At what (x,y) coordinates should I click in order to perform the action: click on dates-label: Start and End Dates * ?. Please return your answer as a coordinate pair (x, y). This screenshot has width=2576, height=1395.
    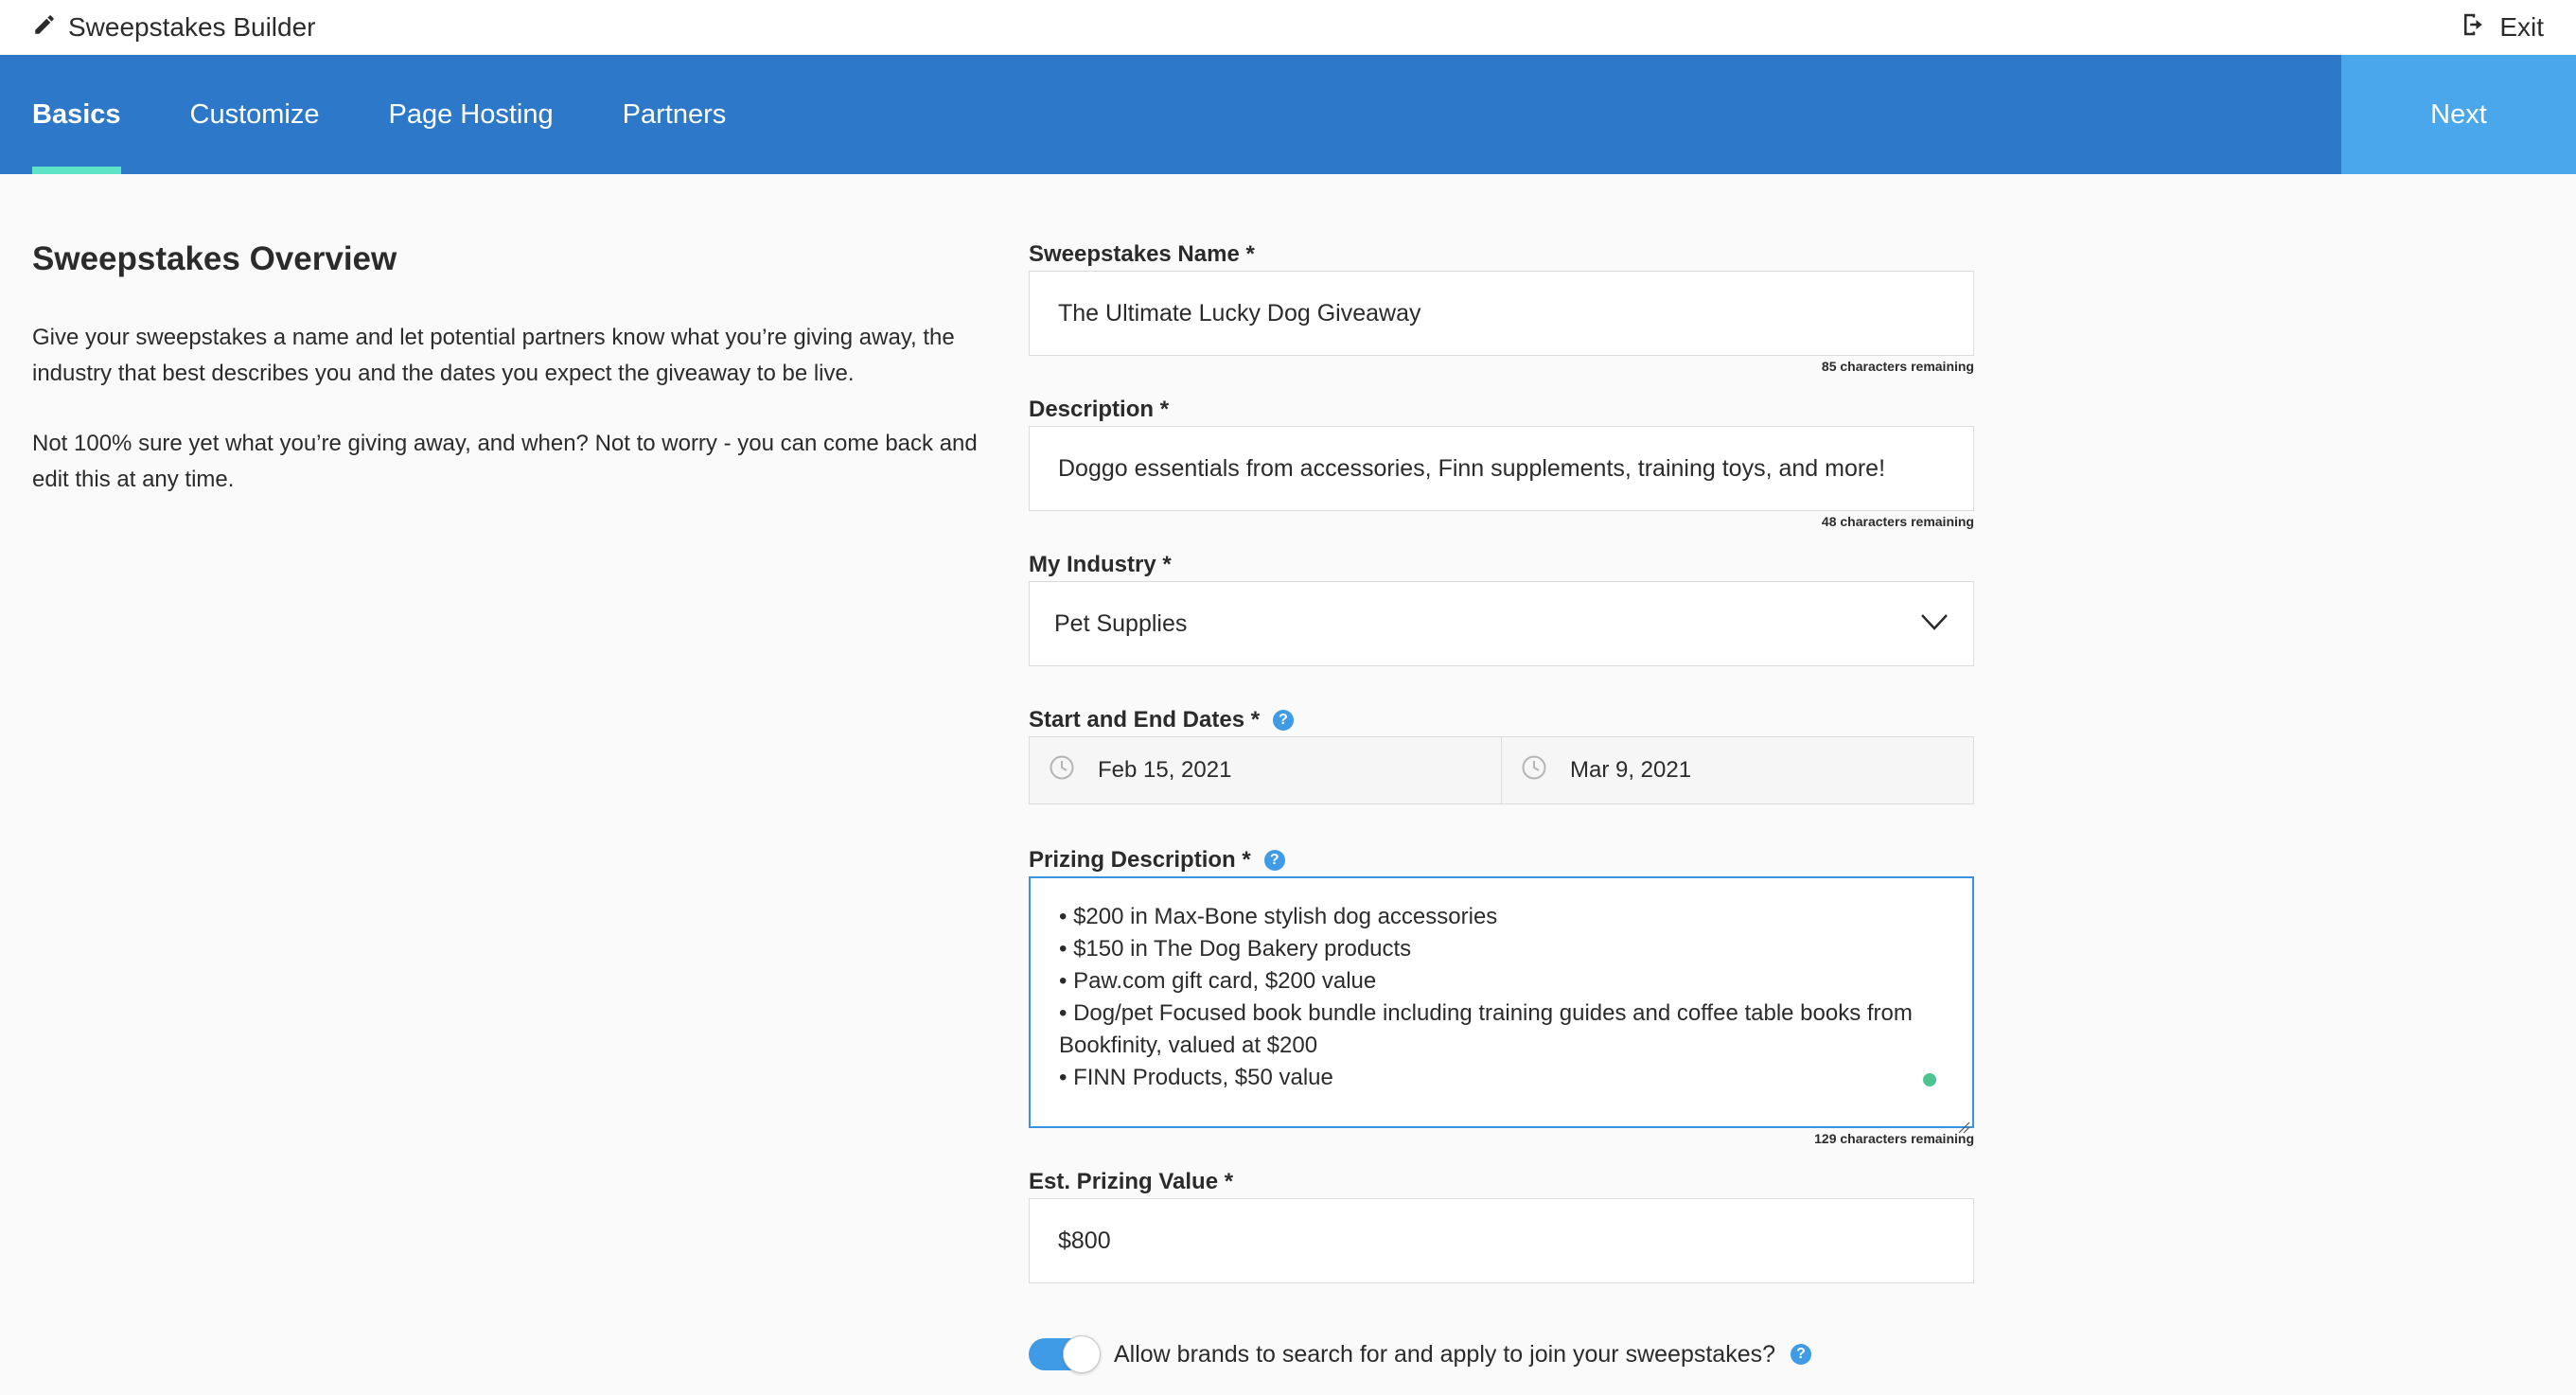
    Looking at the image, I should click on (1501, 720).